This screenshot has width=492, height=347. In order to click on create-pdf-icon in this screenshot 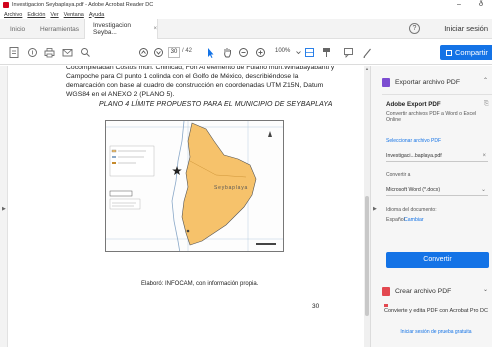, I will do `click(386, 291)`.